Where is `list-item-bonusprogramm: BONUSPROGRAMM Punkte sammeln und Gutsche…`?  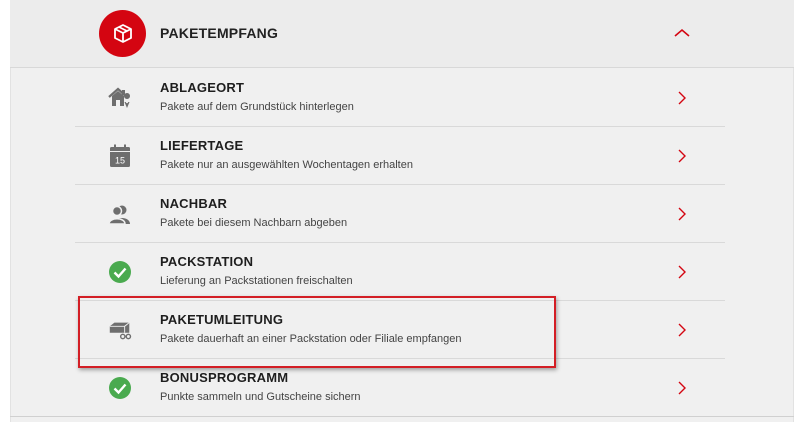
list-item-bonusprogramm: BONUSPROGRAMM Punkte sammeln und Gutsche… is located at coordinates (400, 388).